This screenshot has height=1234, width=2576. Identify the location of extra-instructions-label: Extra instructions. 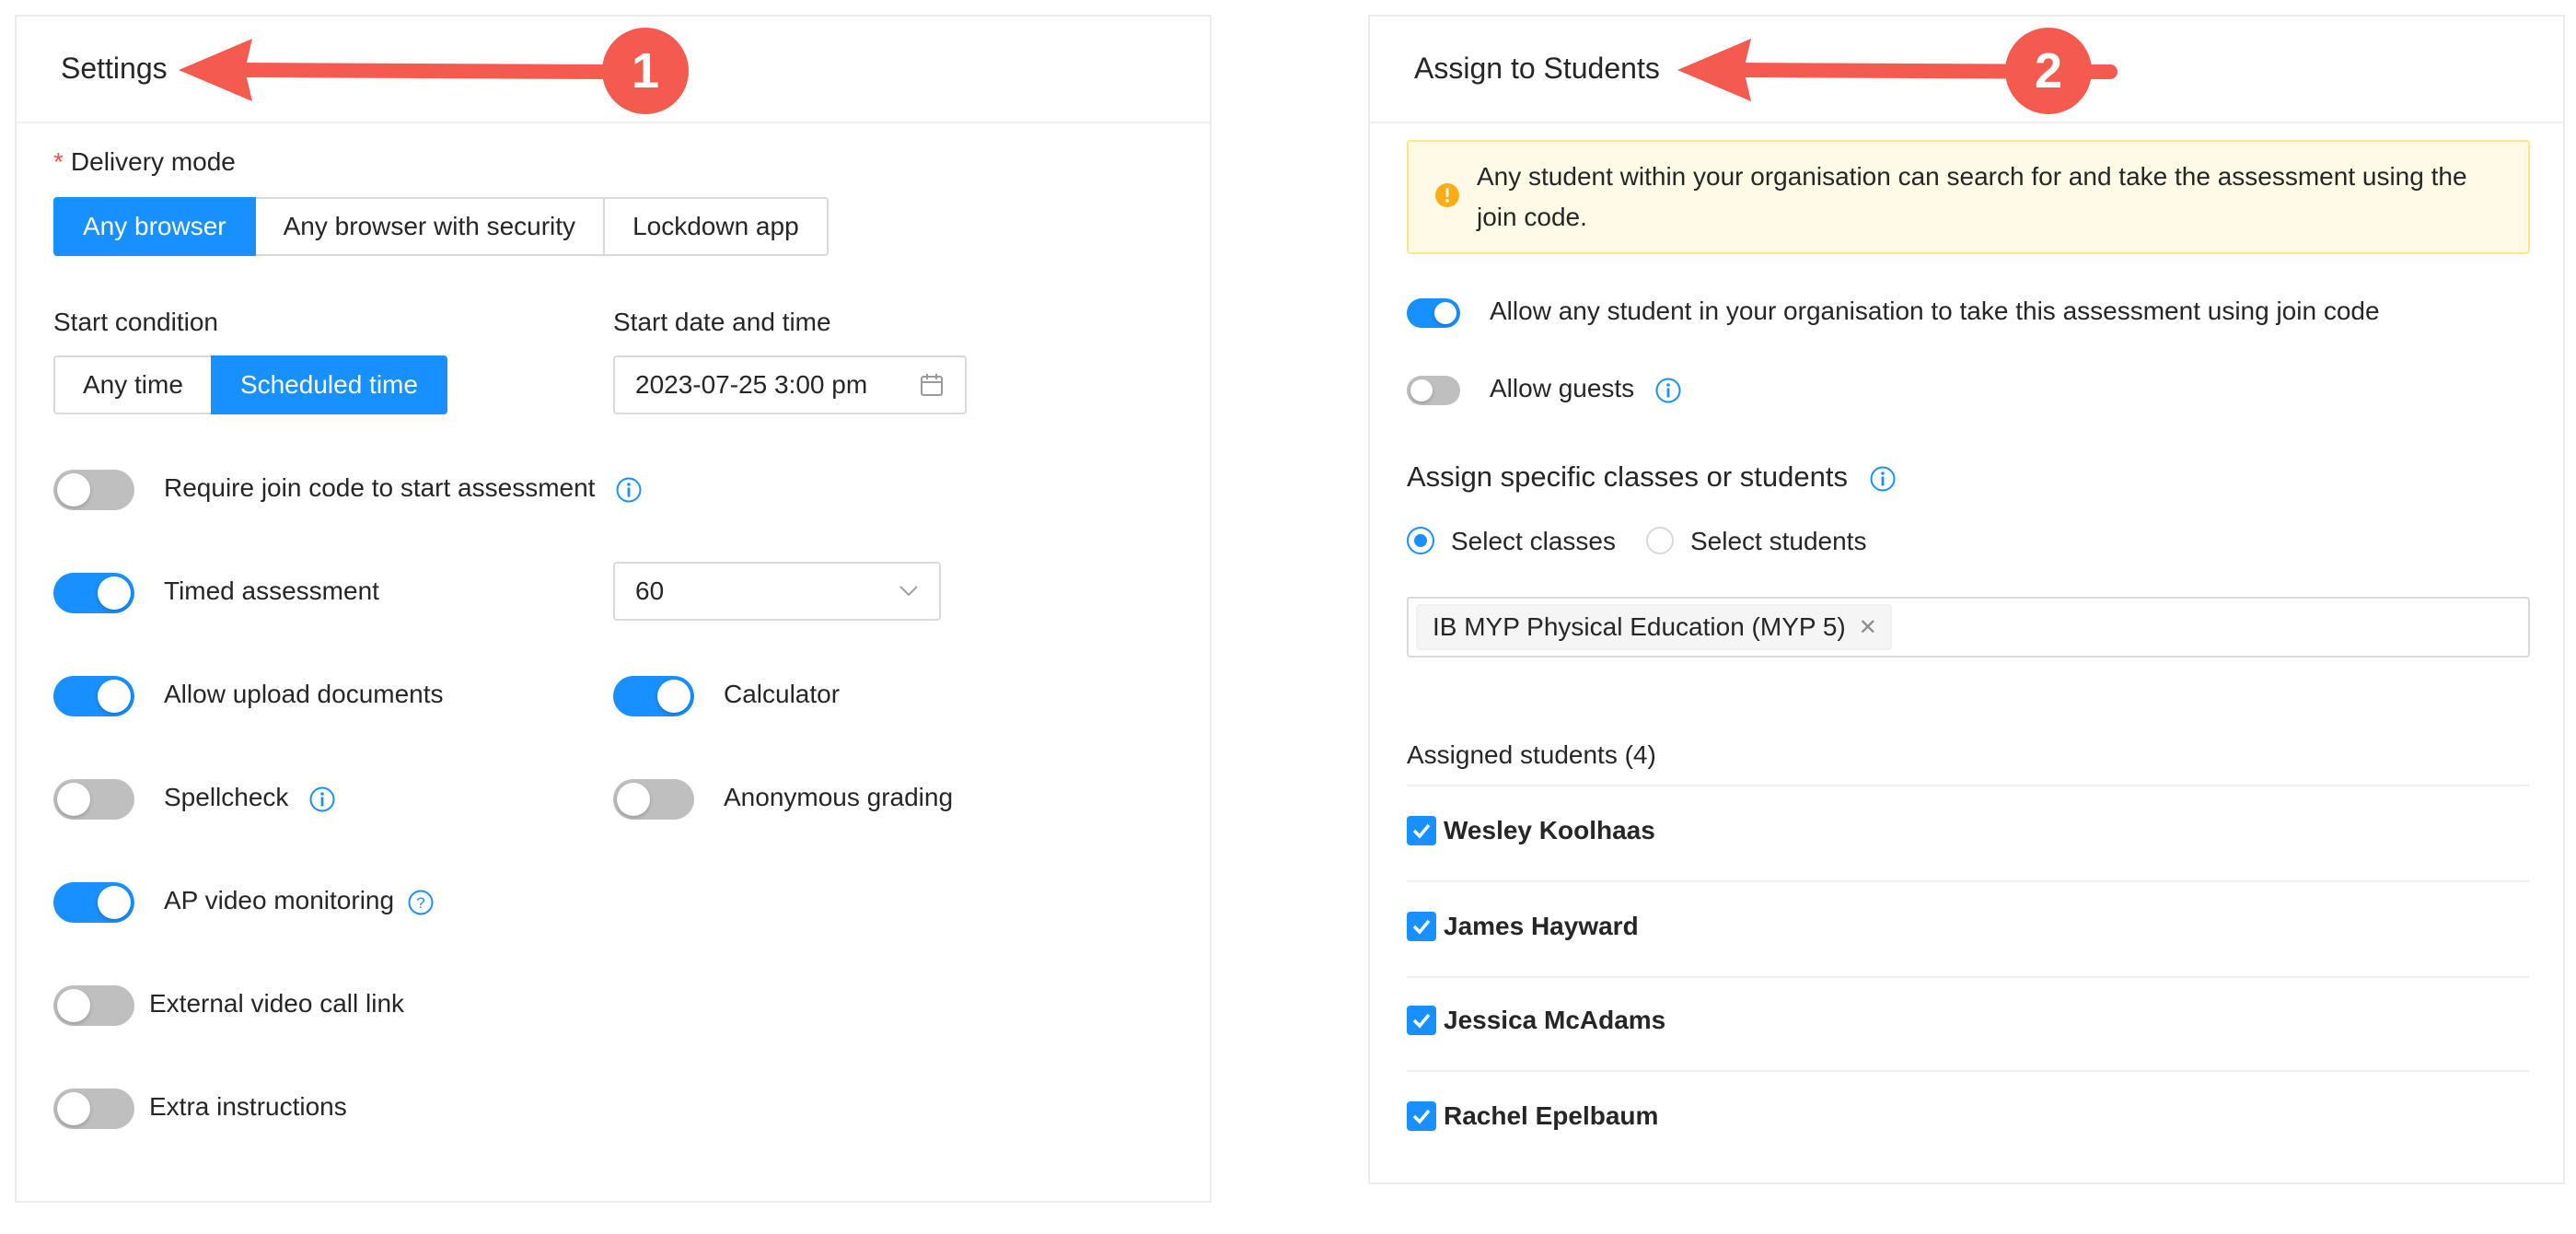
(248, 1107).